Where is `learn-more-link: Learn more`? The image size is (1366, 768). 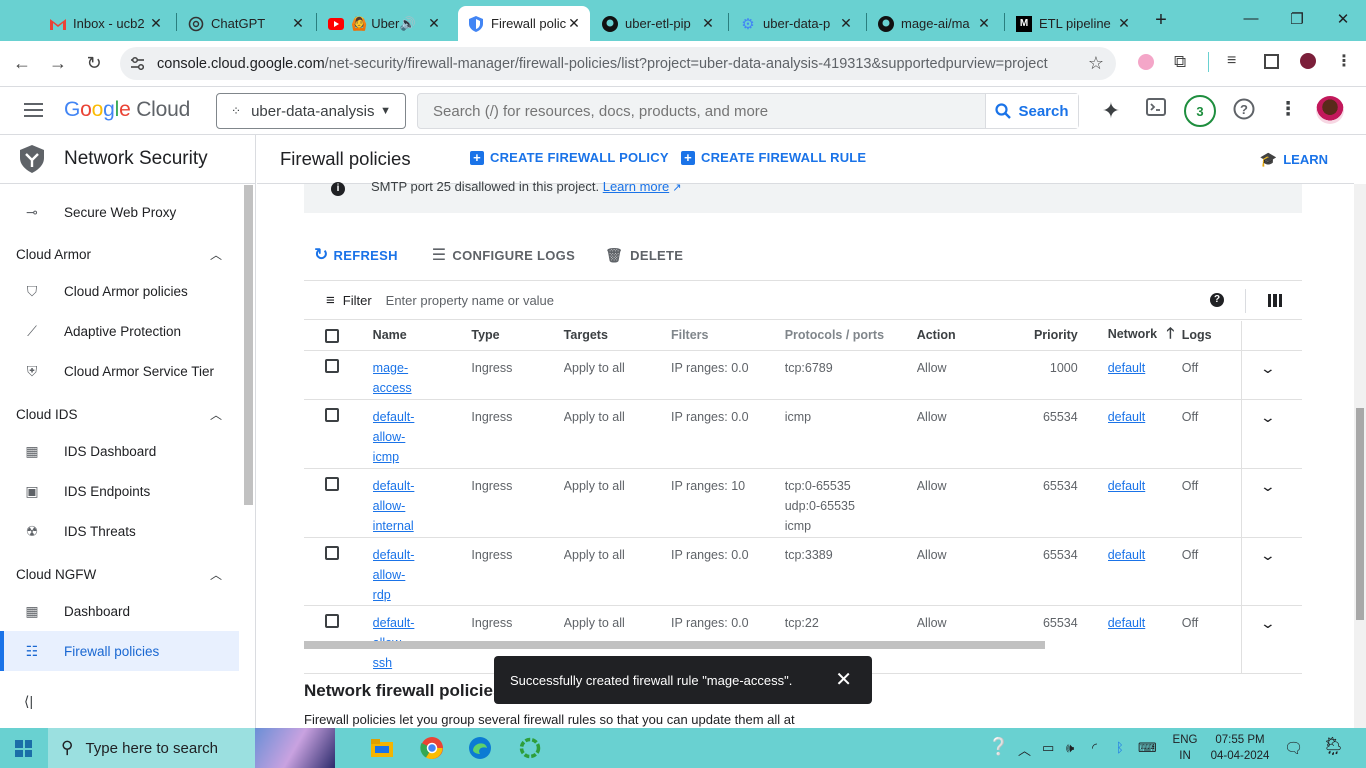 learn-more-link: Learn more is located at coordinates (636, 186).